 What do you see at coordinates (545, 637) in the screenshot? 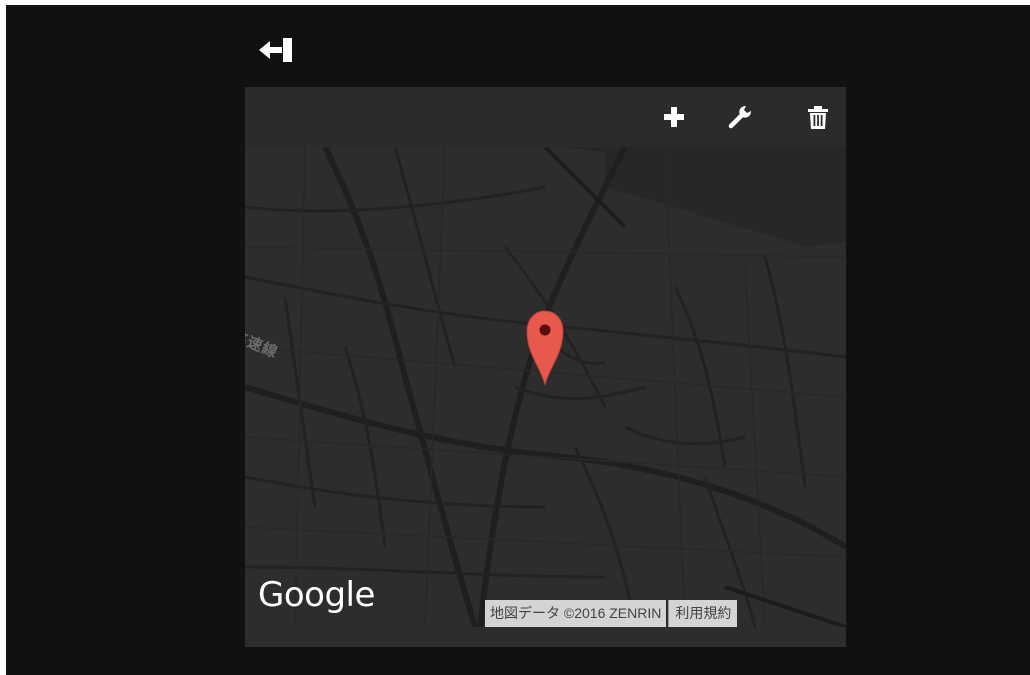
I see `widget-footer` at bounding box center [545, 637].